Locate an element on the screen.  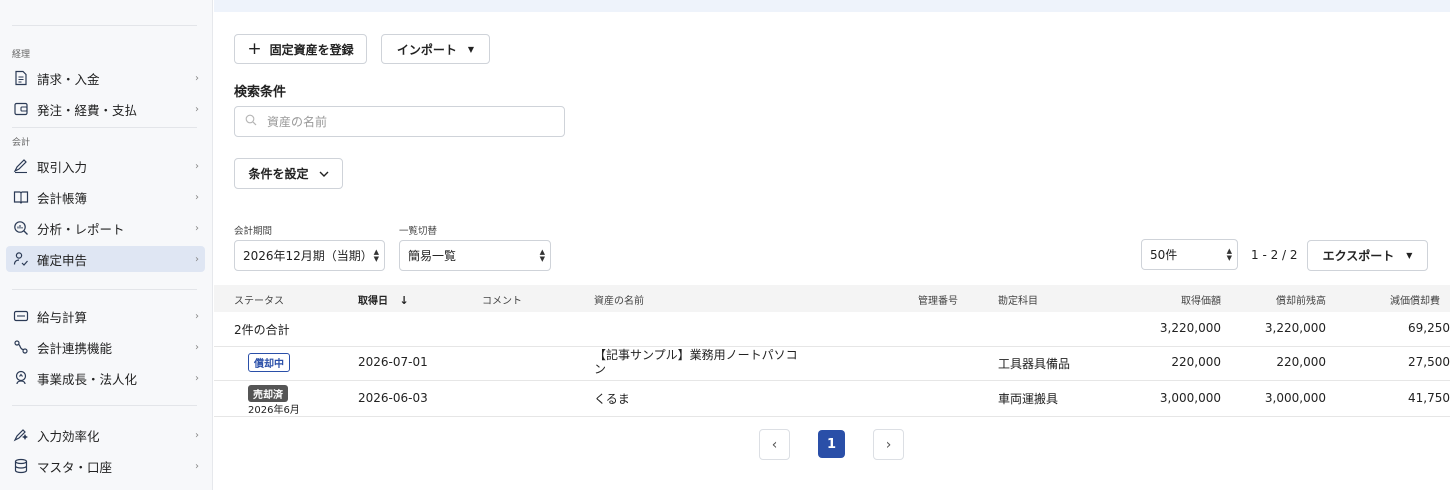
sidebar-item-master: マスタ・口座 › is located at coordinates (105, 466).